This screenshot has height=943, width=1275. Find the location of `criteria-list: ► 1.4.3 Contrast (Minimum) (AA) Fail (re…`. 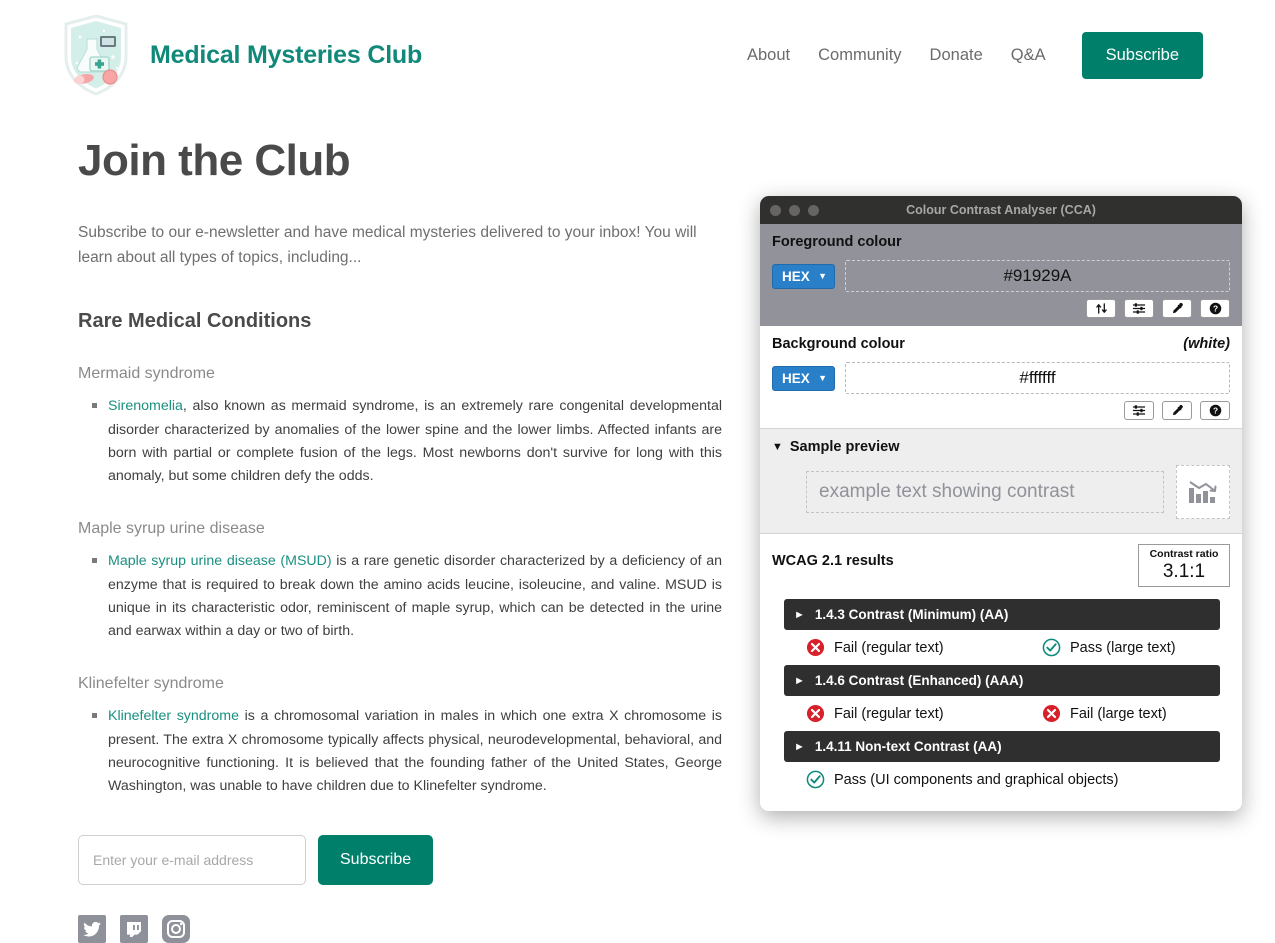

criteria-list: ► 1.4.3 Contrast (Minimum) (AA) Fail (re… is located at coordinates (1001, 698).